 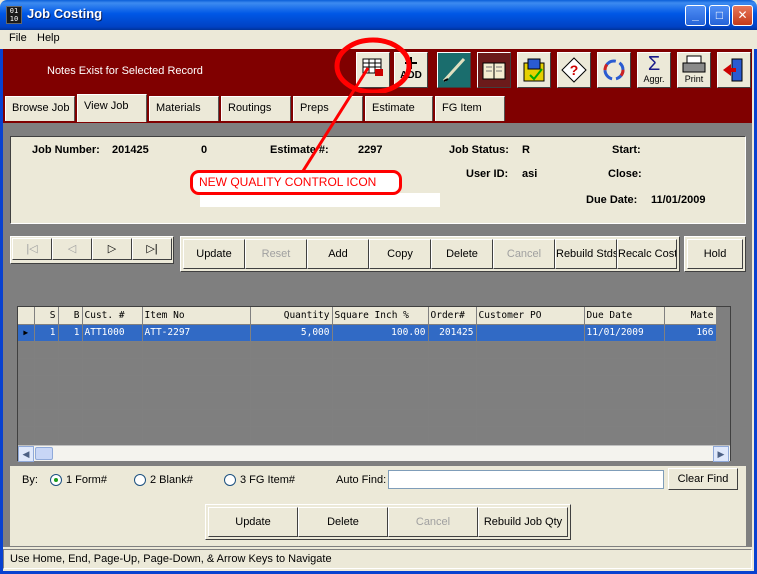 What do you see at coordinates (380, 316) in the screenshot?
I see `column-header: Square Inch %` at bounding box center [380, 316].